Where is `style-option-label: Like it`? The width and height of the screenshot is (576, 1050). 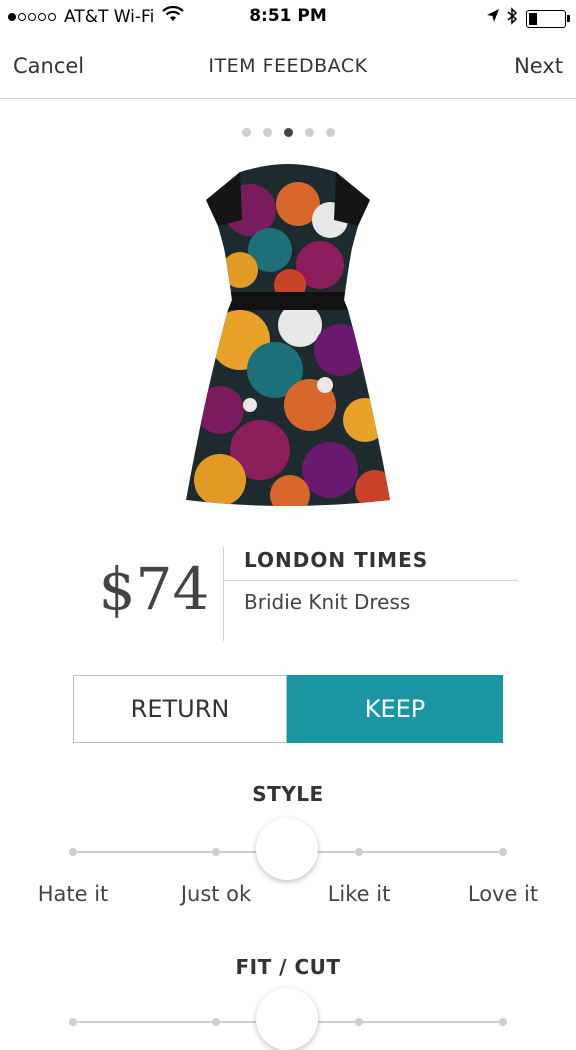 style-option-label: Like it is located at coordinates (359, 894).